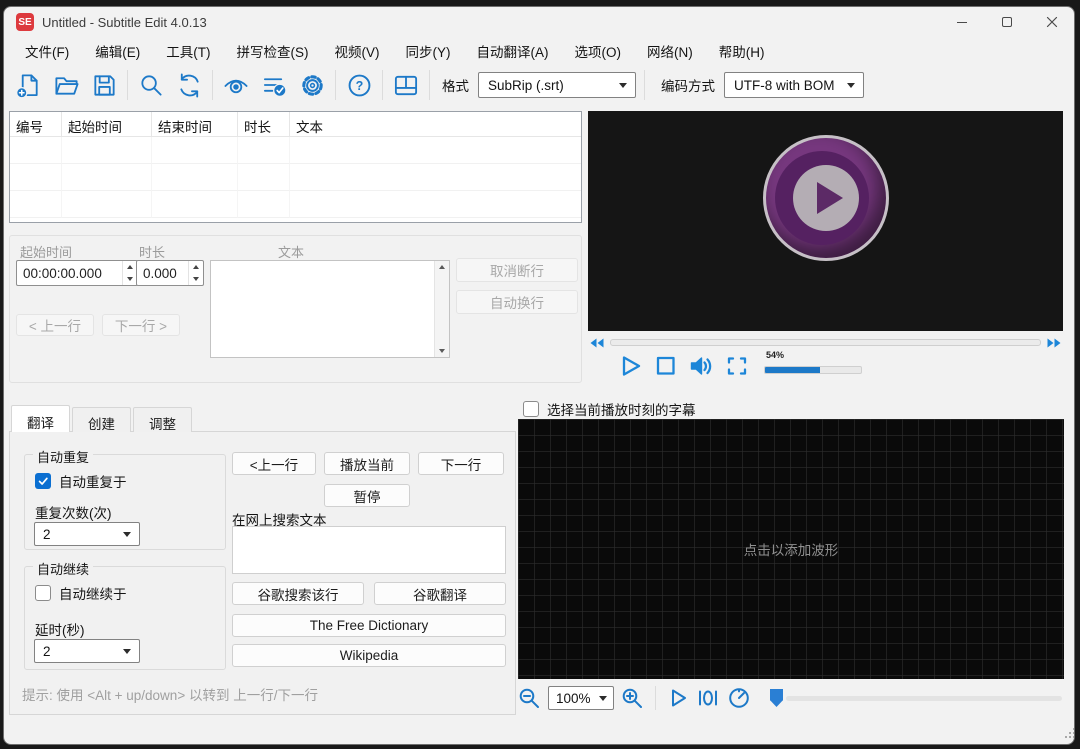  I want to click on auto-repeat-checkbox, so click(43, 481).